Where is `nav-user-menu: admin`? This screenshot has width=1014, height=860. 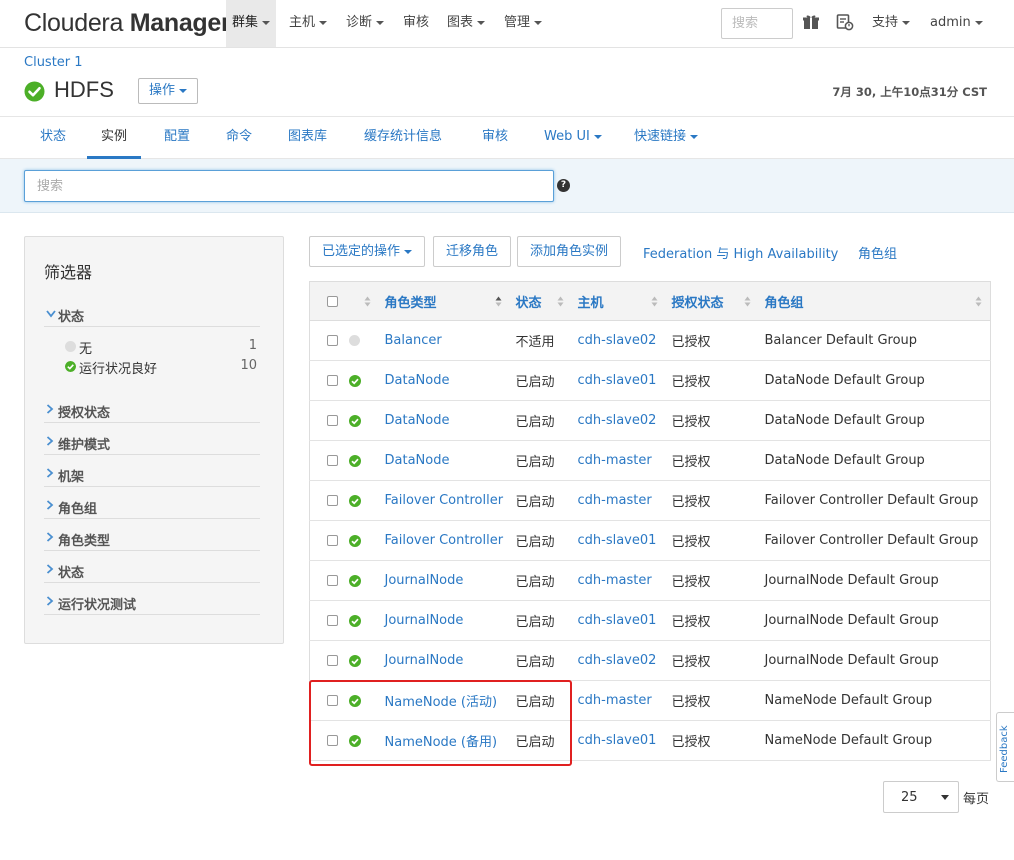 nav-user-menu: admin is located at coordinates (956, 23).